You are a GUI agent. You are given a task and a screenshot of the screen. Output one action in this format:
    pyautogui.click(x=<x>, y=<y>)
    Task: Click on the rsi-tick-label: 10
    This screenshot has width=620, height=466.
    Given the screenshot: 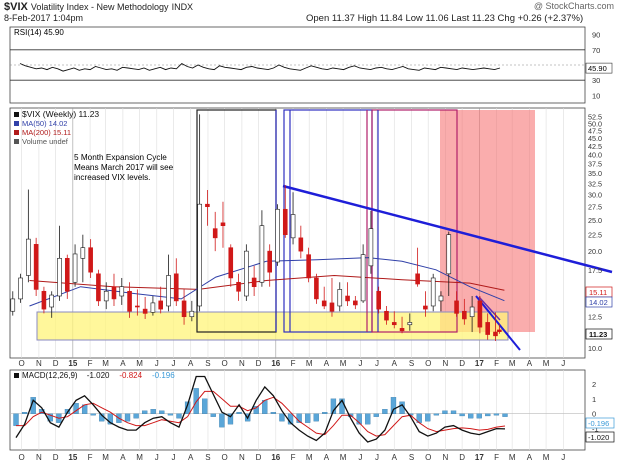 What is the action you would take?
    pyautogui.click(x=596, y=95)
    